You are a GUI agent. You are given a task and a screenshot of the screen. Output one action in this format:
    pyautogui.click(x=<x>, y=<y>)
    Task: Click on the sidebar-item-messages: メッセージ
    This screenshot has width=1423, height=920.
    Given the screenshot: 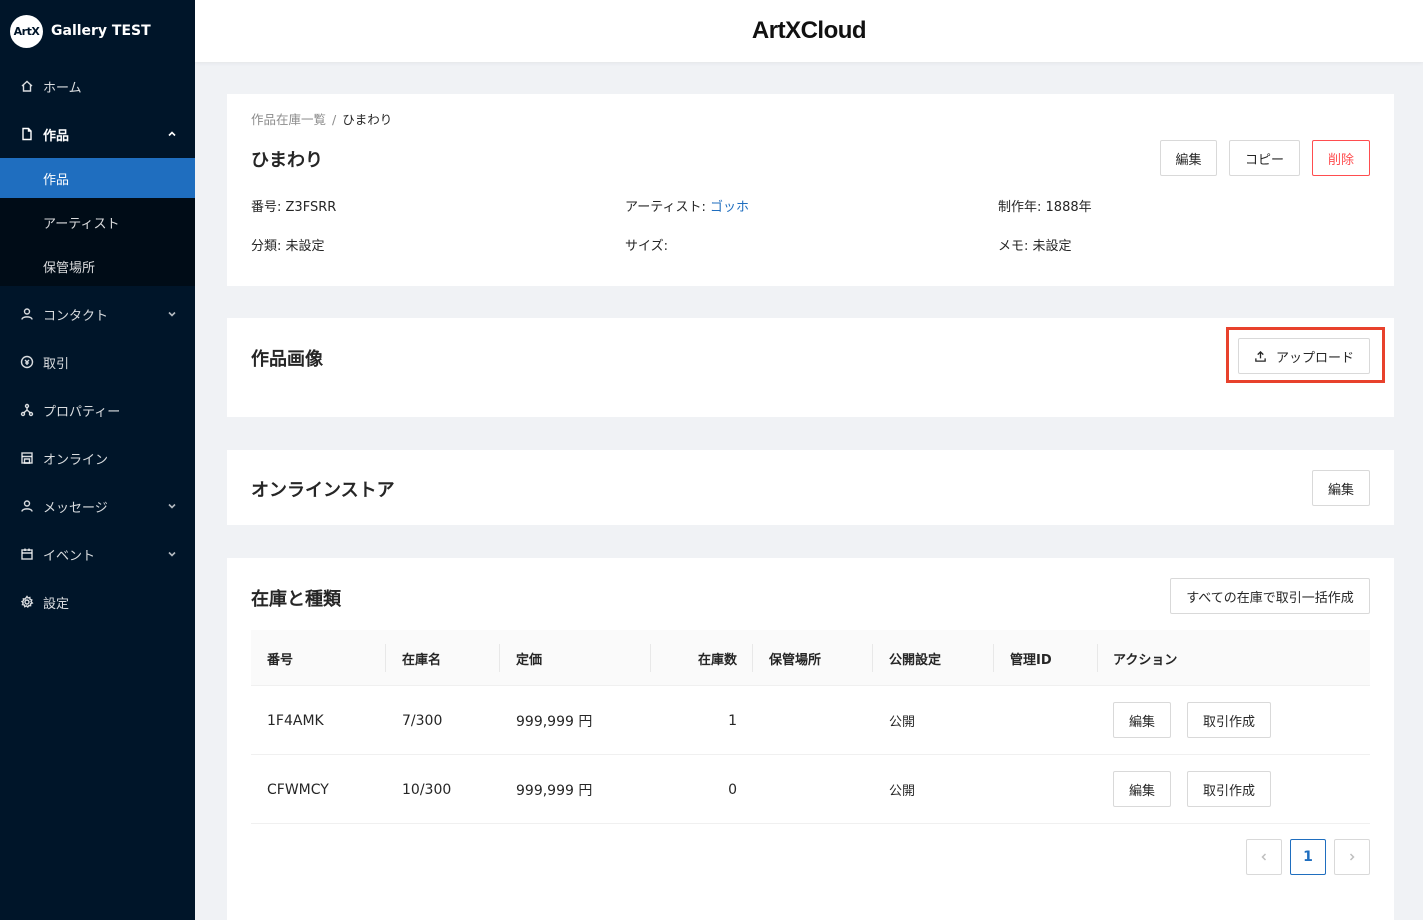 What is the action you would take?
    pyautogui.click(x=97, y=506)
    